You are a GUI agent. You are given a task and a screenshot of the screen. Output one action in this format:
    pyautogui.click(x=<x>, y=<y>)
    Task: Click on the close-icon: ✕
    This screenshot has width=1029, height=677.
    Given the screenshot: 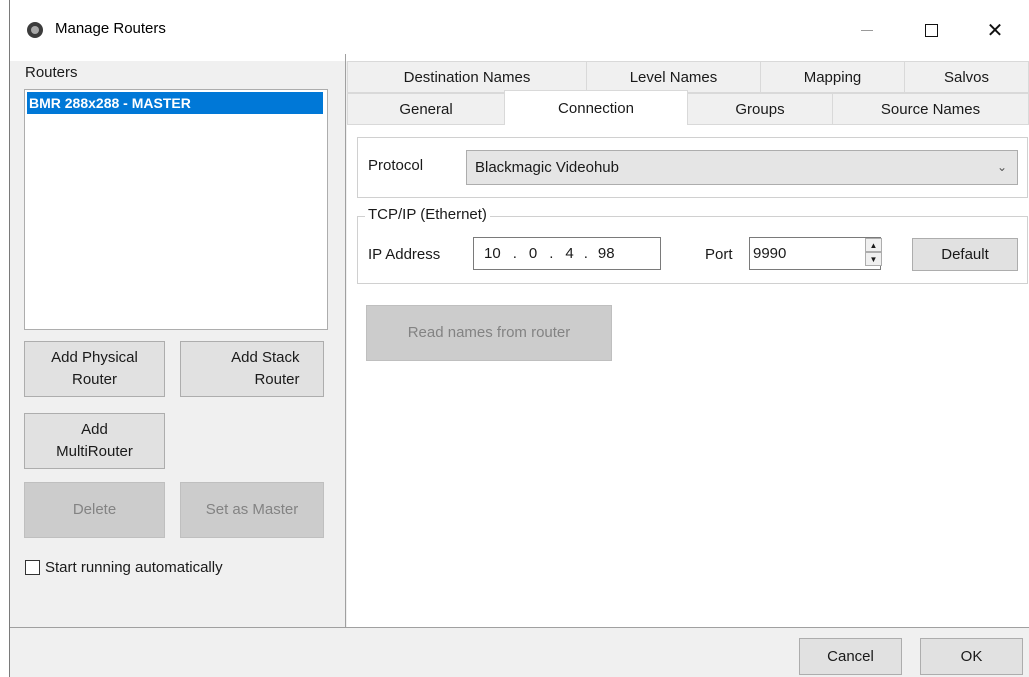 What is the action you would take?
    pyautogui.click(x=995, y=30)
    